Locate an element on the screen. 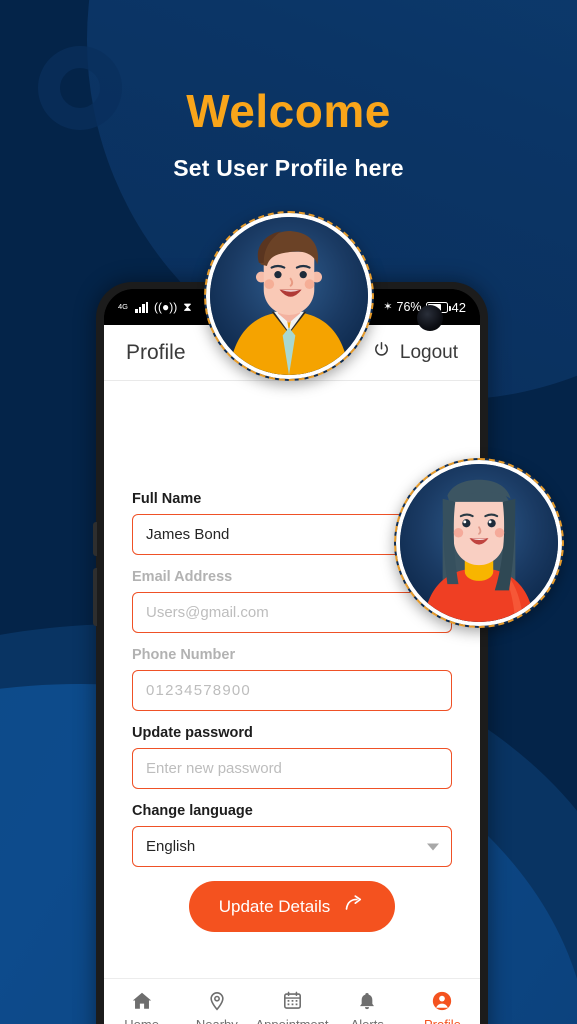  hotspot-icon: ((●)) is located at coordinates (166, 307).